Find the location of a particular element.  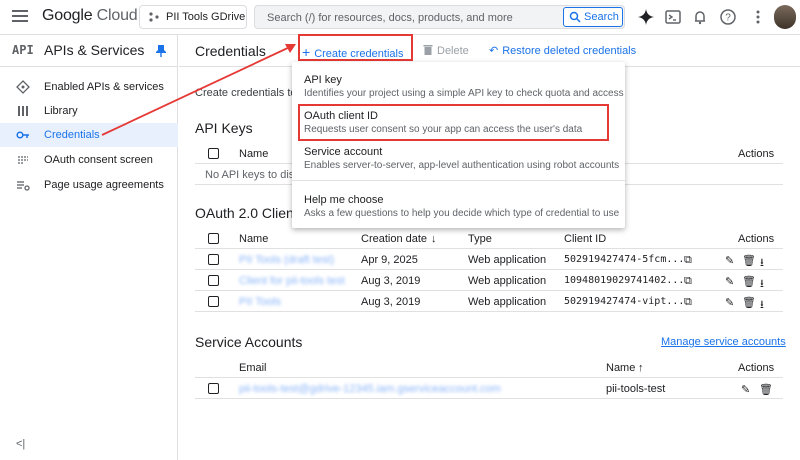

annotation-arrow is located at coordinates (198, 90).